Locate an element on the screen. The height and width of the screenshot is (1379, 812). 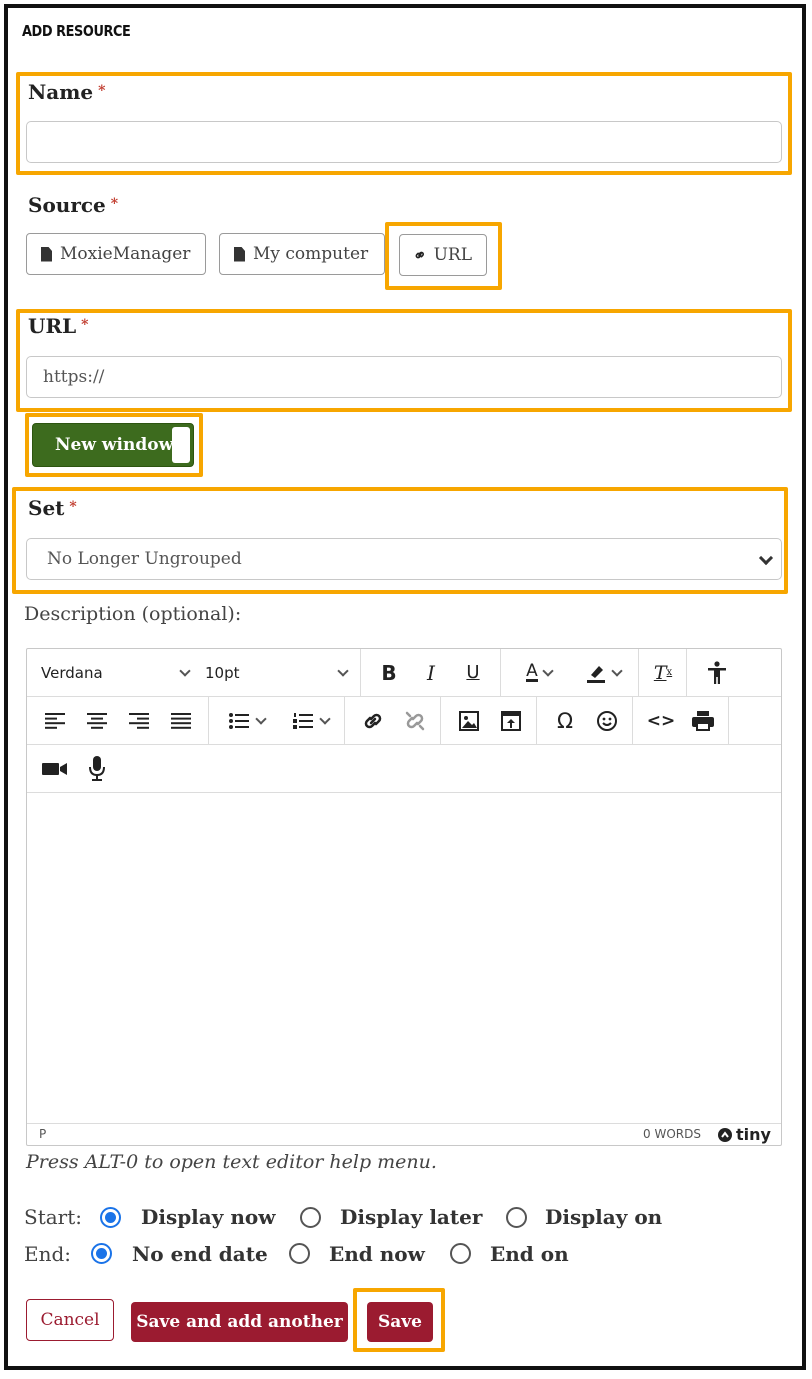
radio-end-on is located at coordinates (460, 1253).